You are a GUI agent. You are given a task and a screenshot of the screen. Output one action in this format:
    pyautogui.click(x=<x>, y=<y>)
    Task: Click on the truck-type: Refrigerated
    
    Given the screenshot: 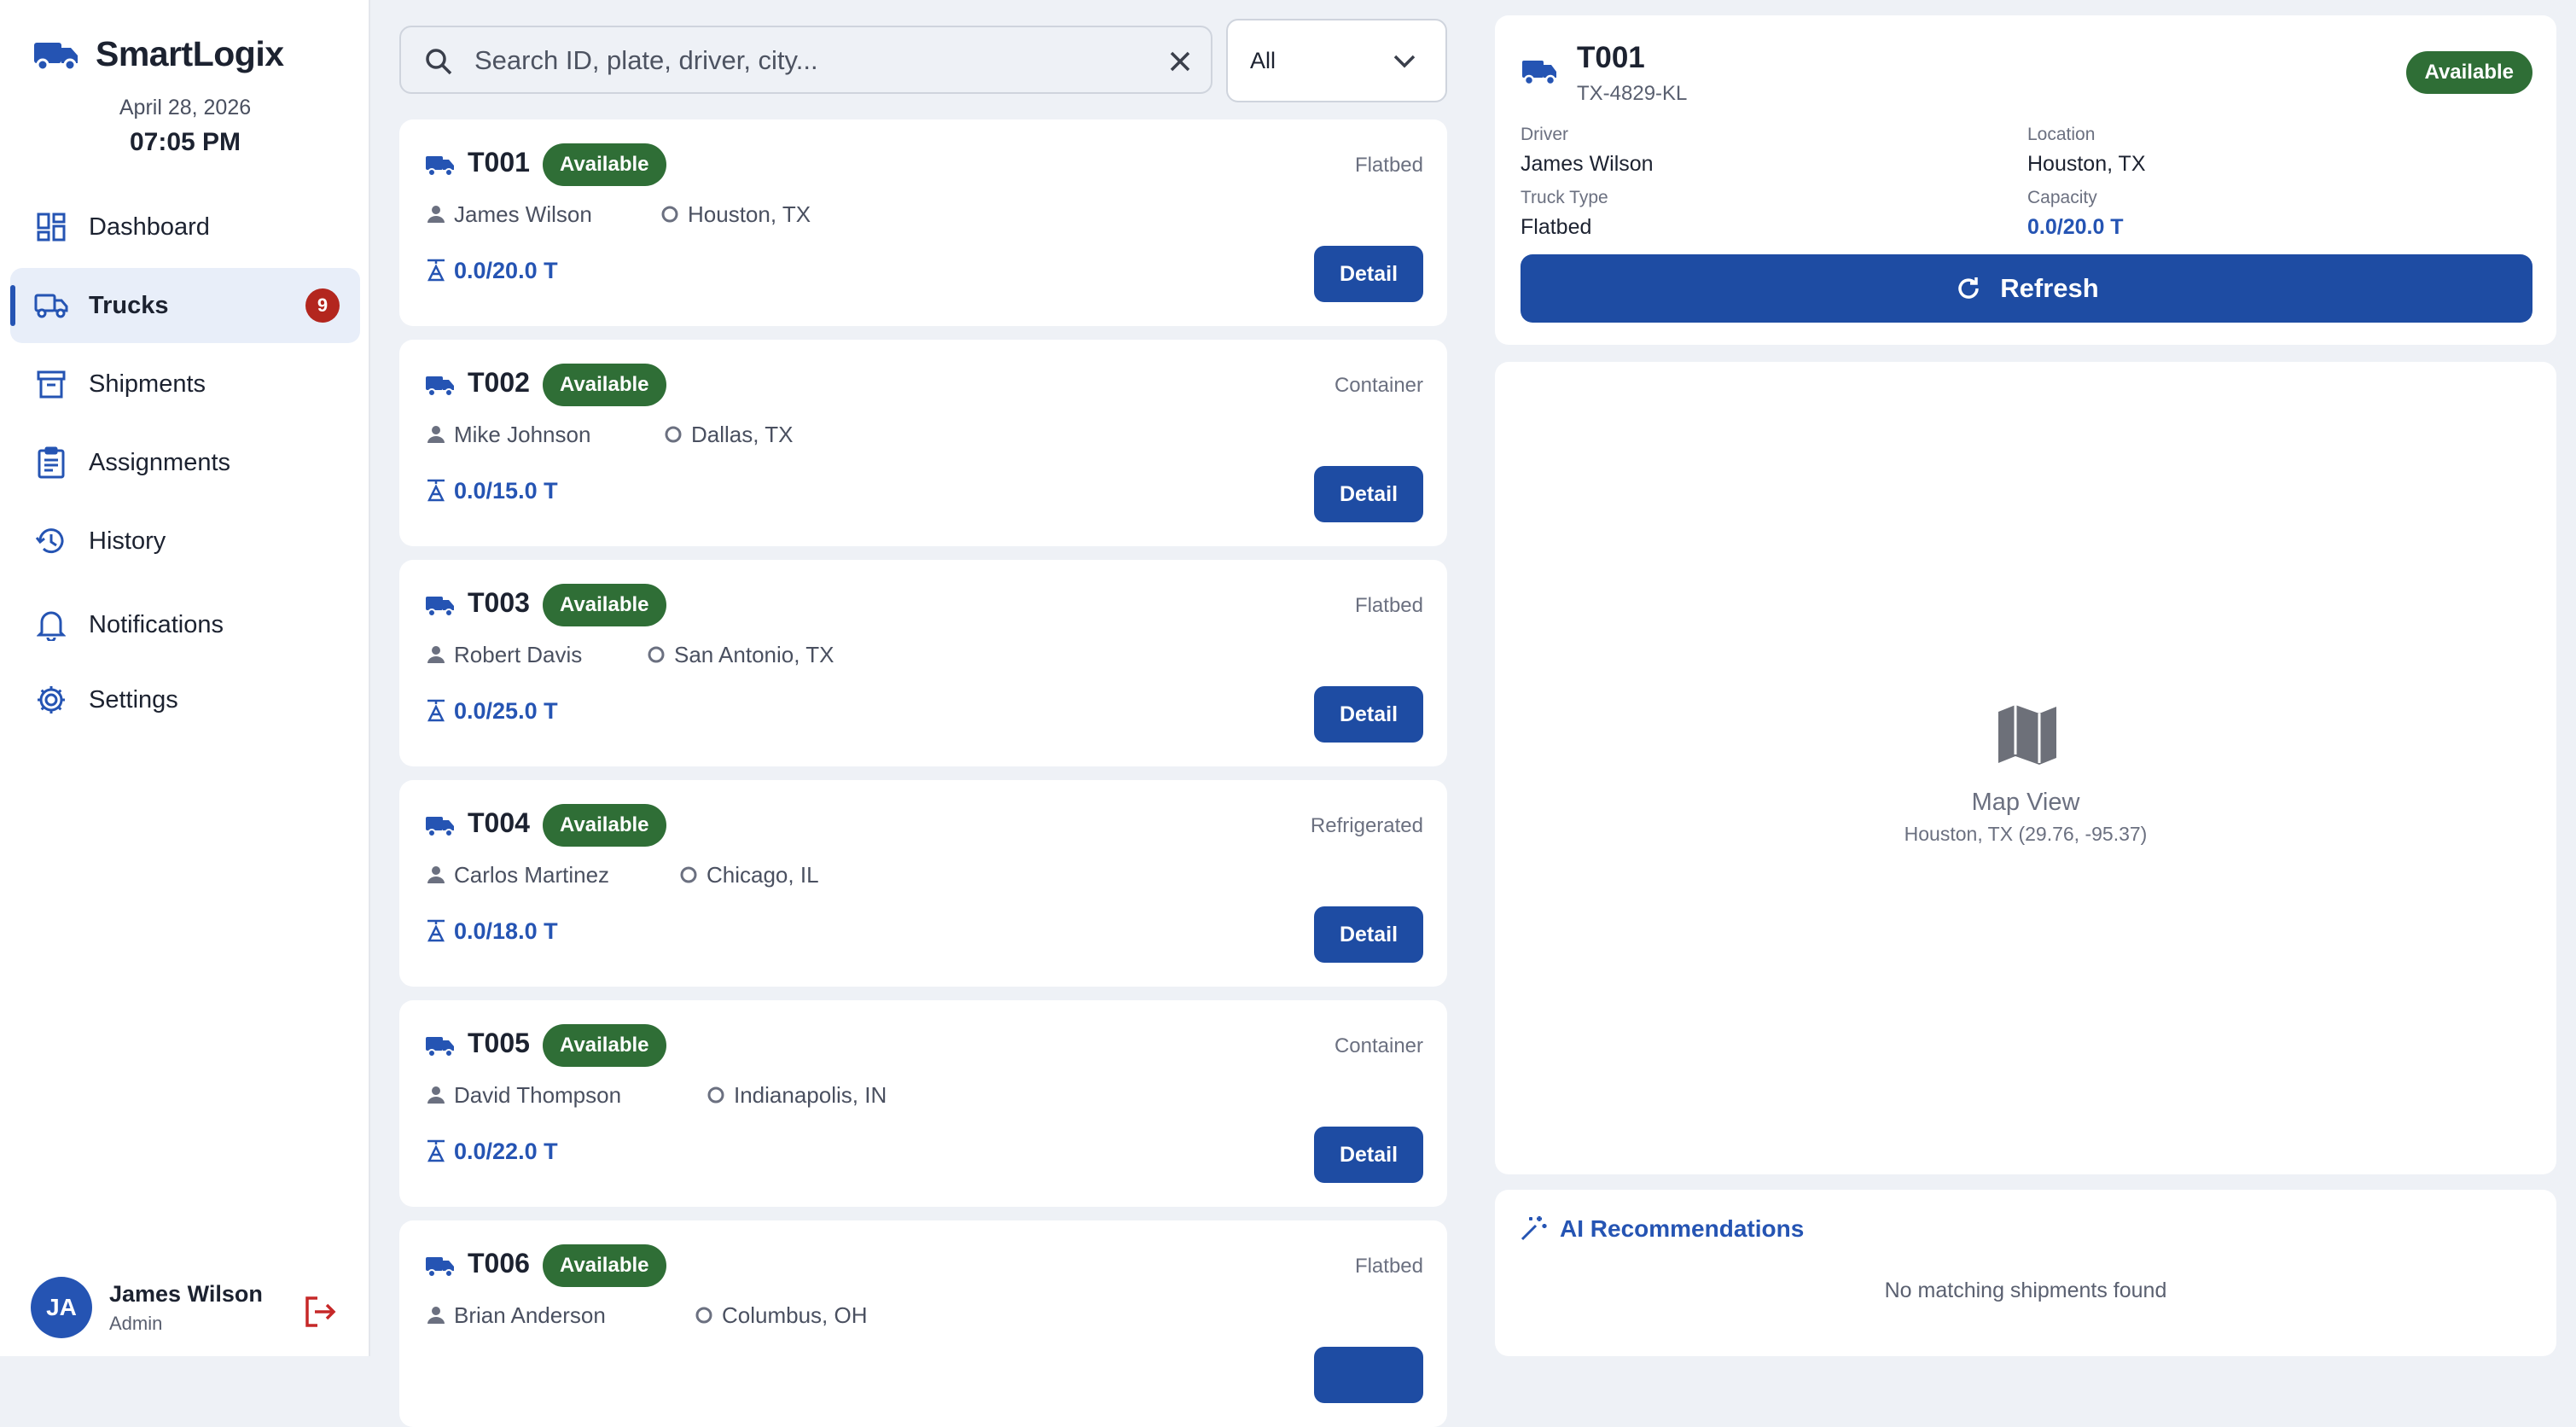 What is the action you would take?
    pyautogui.click(x=1366, y=825)
    